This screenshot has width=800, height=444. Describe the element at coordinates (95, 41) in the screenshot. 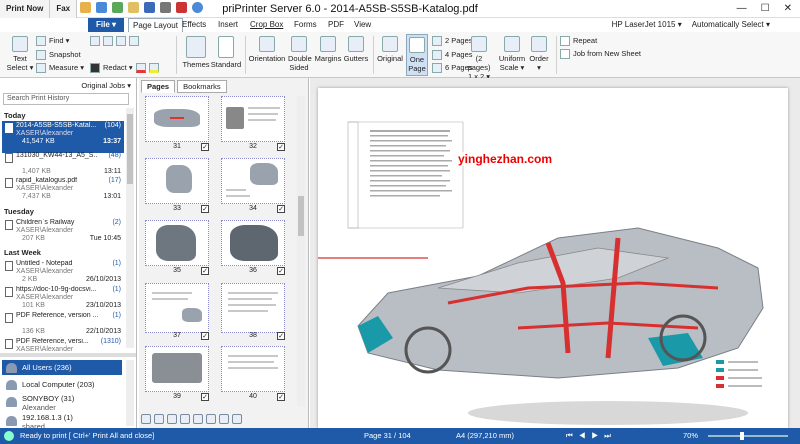

I see `pen-icon` at that location.